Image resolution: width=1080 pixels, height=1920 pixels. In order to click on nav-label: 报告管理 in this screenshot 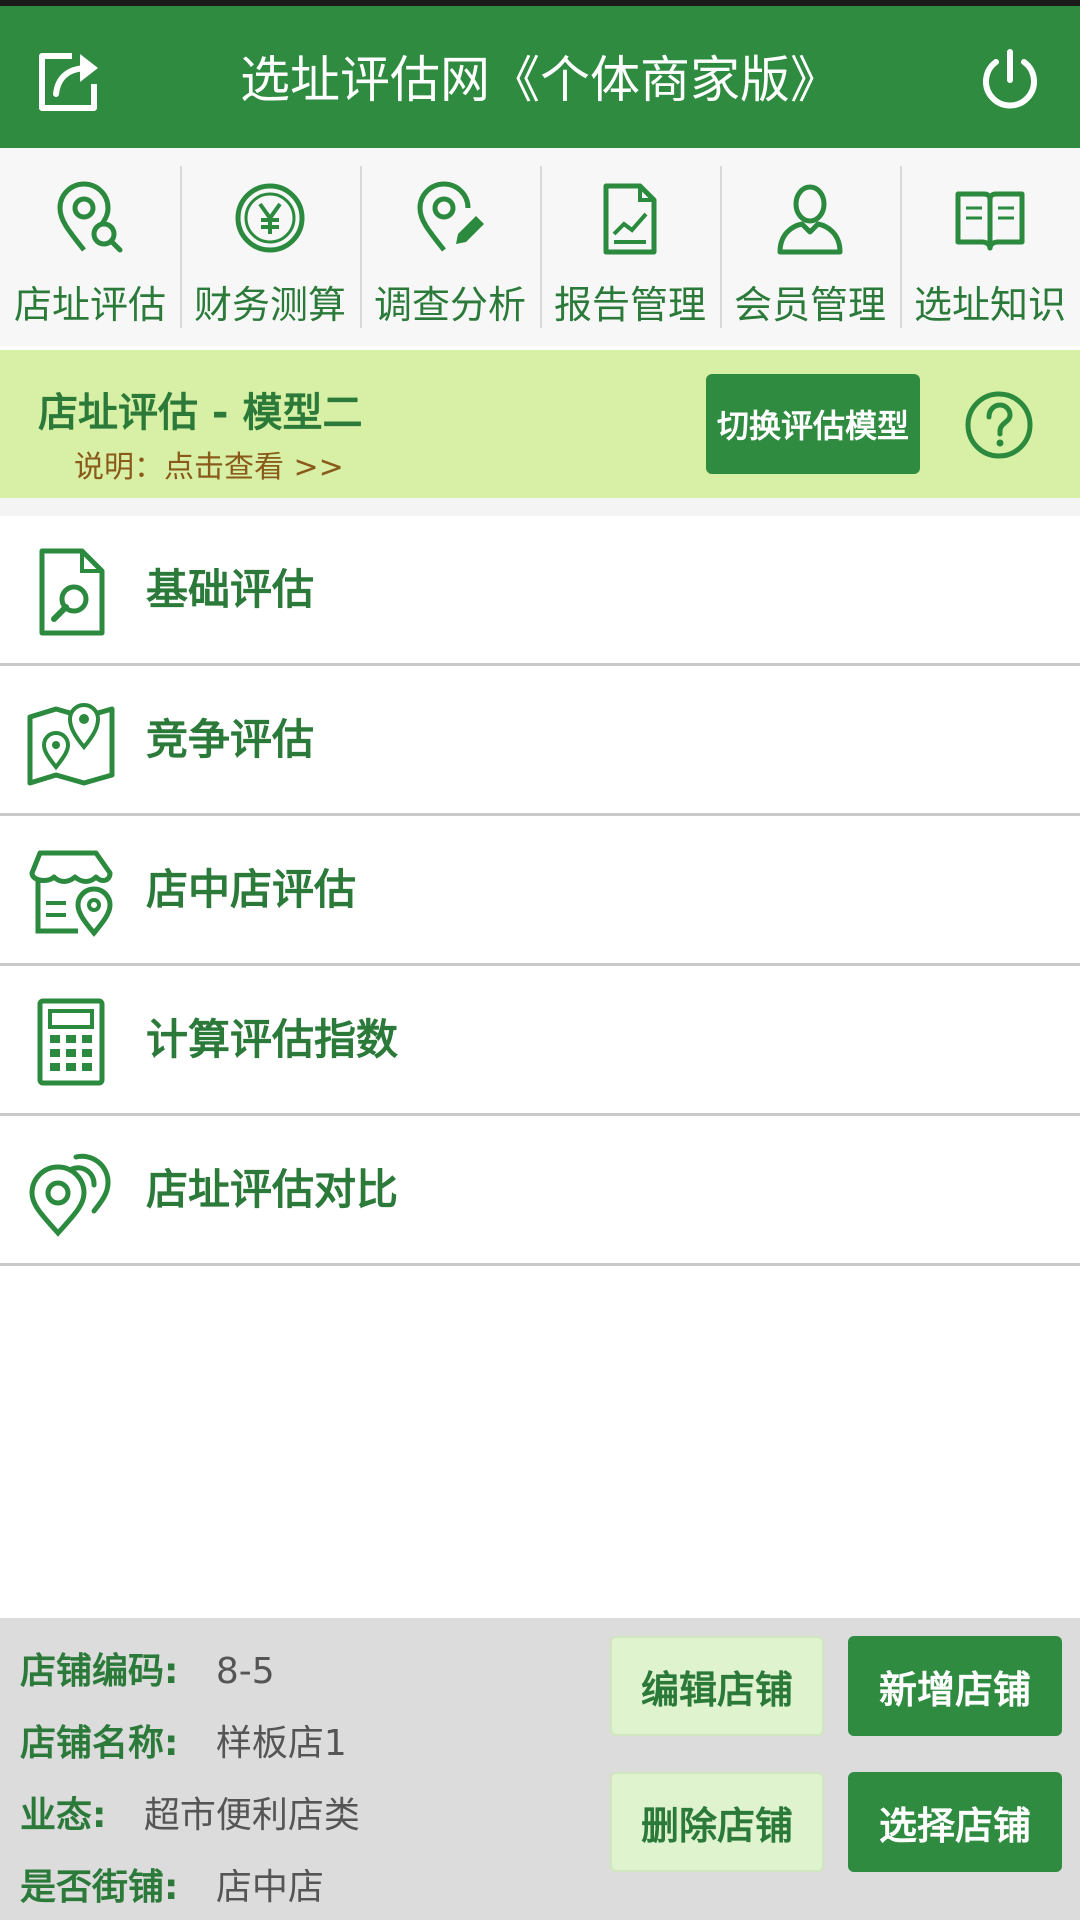, I will do `click(629, 305)`.